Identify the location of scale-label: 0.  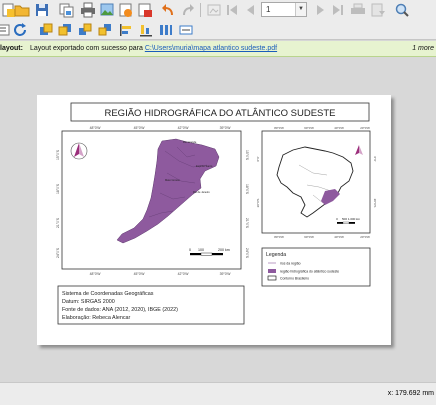
(190, 250).